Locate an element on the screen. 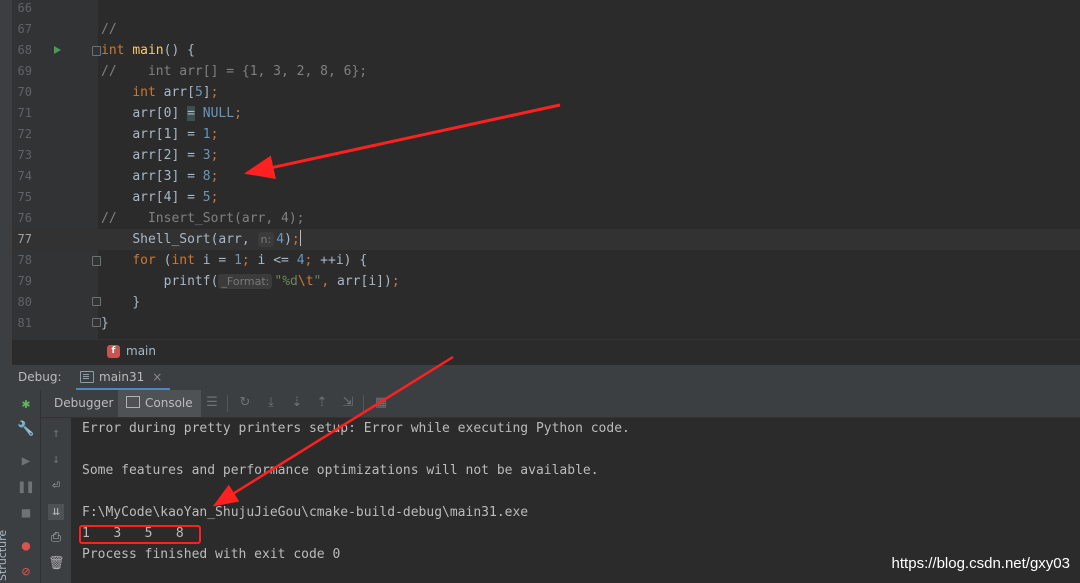 Image resolution: width=1080 pixels, height=583 pixels. line-number: 81 is located at coordinates (24, 323).